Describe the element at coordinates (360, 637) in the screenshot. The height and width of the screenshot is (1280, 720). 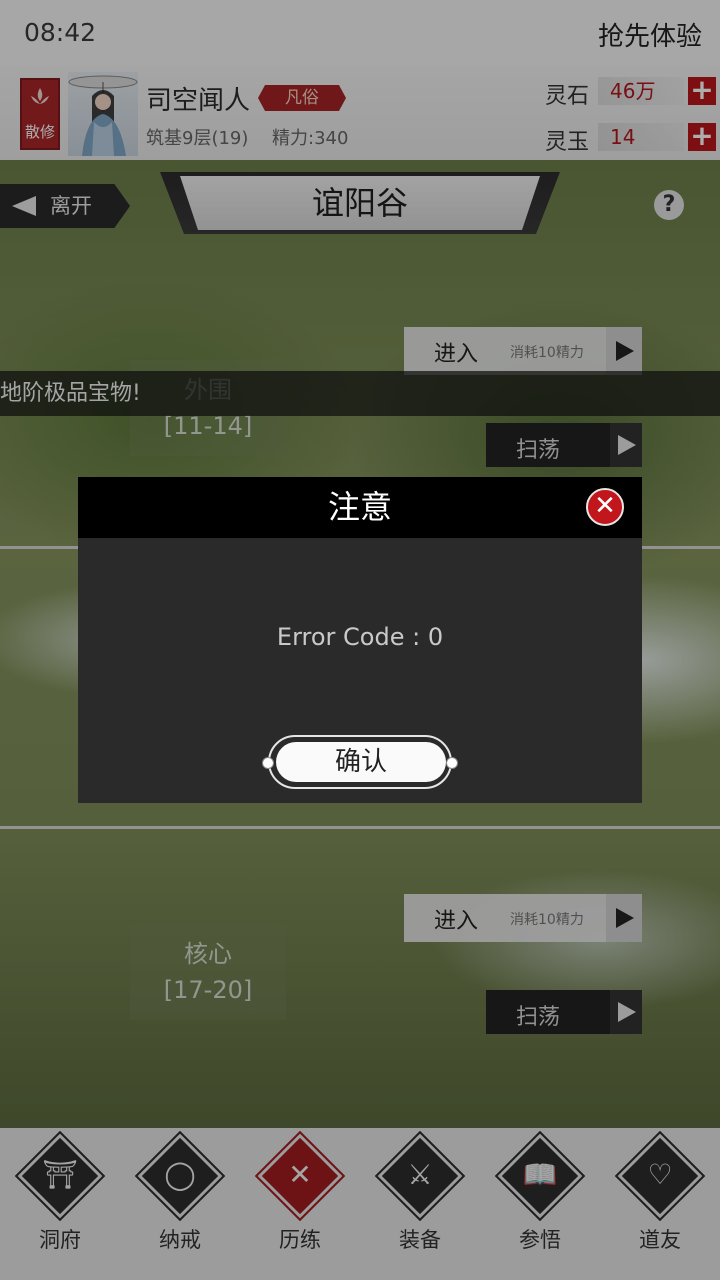
I see `error-message: Error Code : 0` at that location.